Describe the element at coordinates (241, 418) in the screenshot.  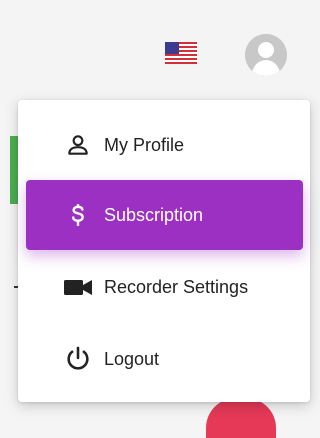
I see `background-red-shape` at that location.